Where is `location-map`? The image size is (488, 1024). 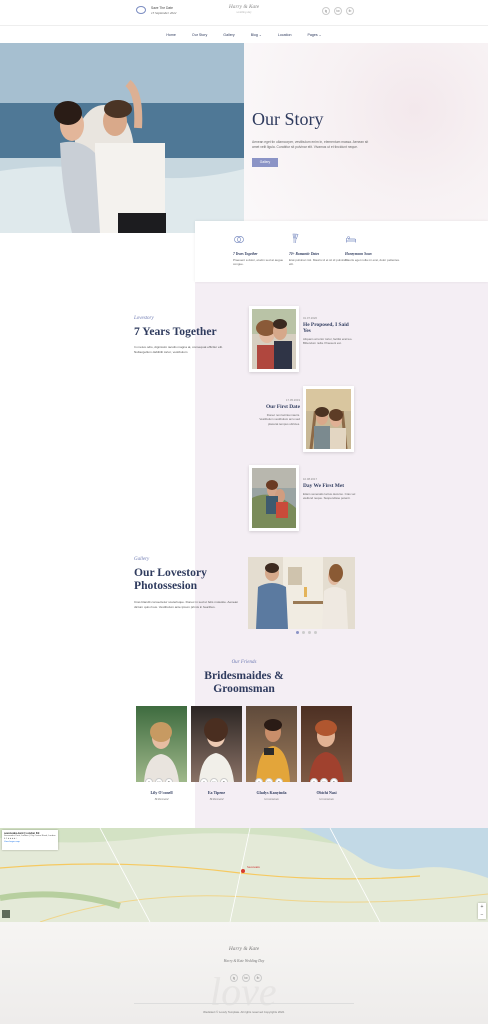
location-map is located at coordinates (244, 875).